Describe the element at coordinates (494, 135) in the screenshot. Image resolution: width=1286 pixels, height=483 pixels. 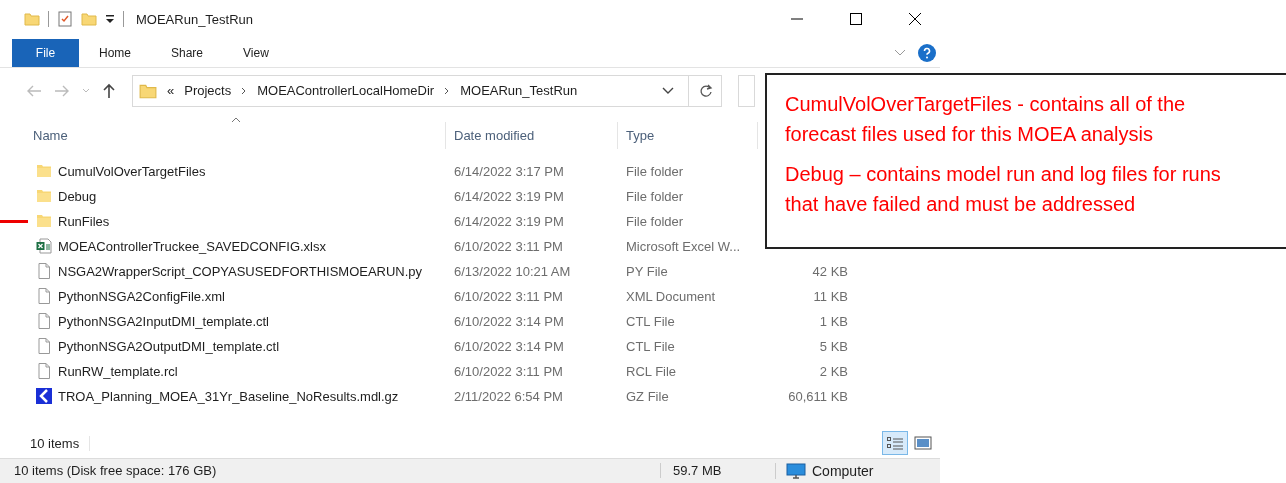
I see `column-header: Date modified` at that location.